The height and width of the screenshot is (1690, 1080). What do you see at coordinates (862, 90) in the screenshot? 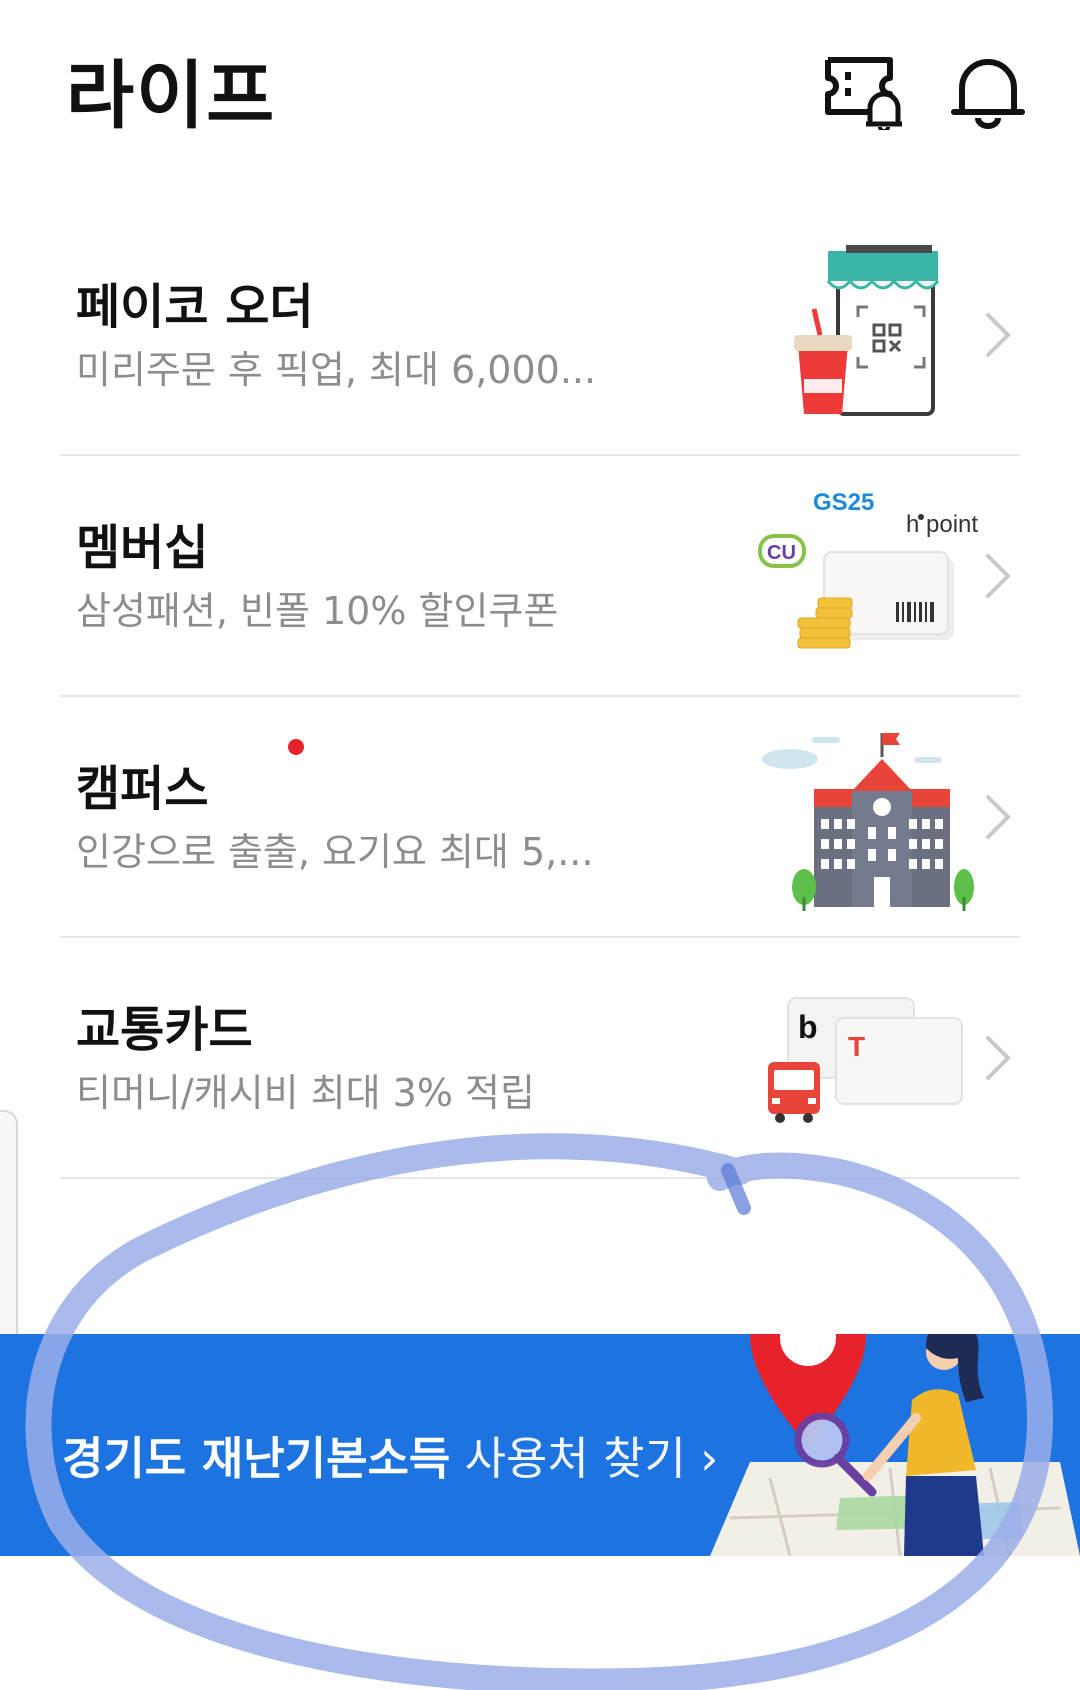
I see `ticket-bell-icon` at bounding box center [862, 90].